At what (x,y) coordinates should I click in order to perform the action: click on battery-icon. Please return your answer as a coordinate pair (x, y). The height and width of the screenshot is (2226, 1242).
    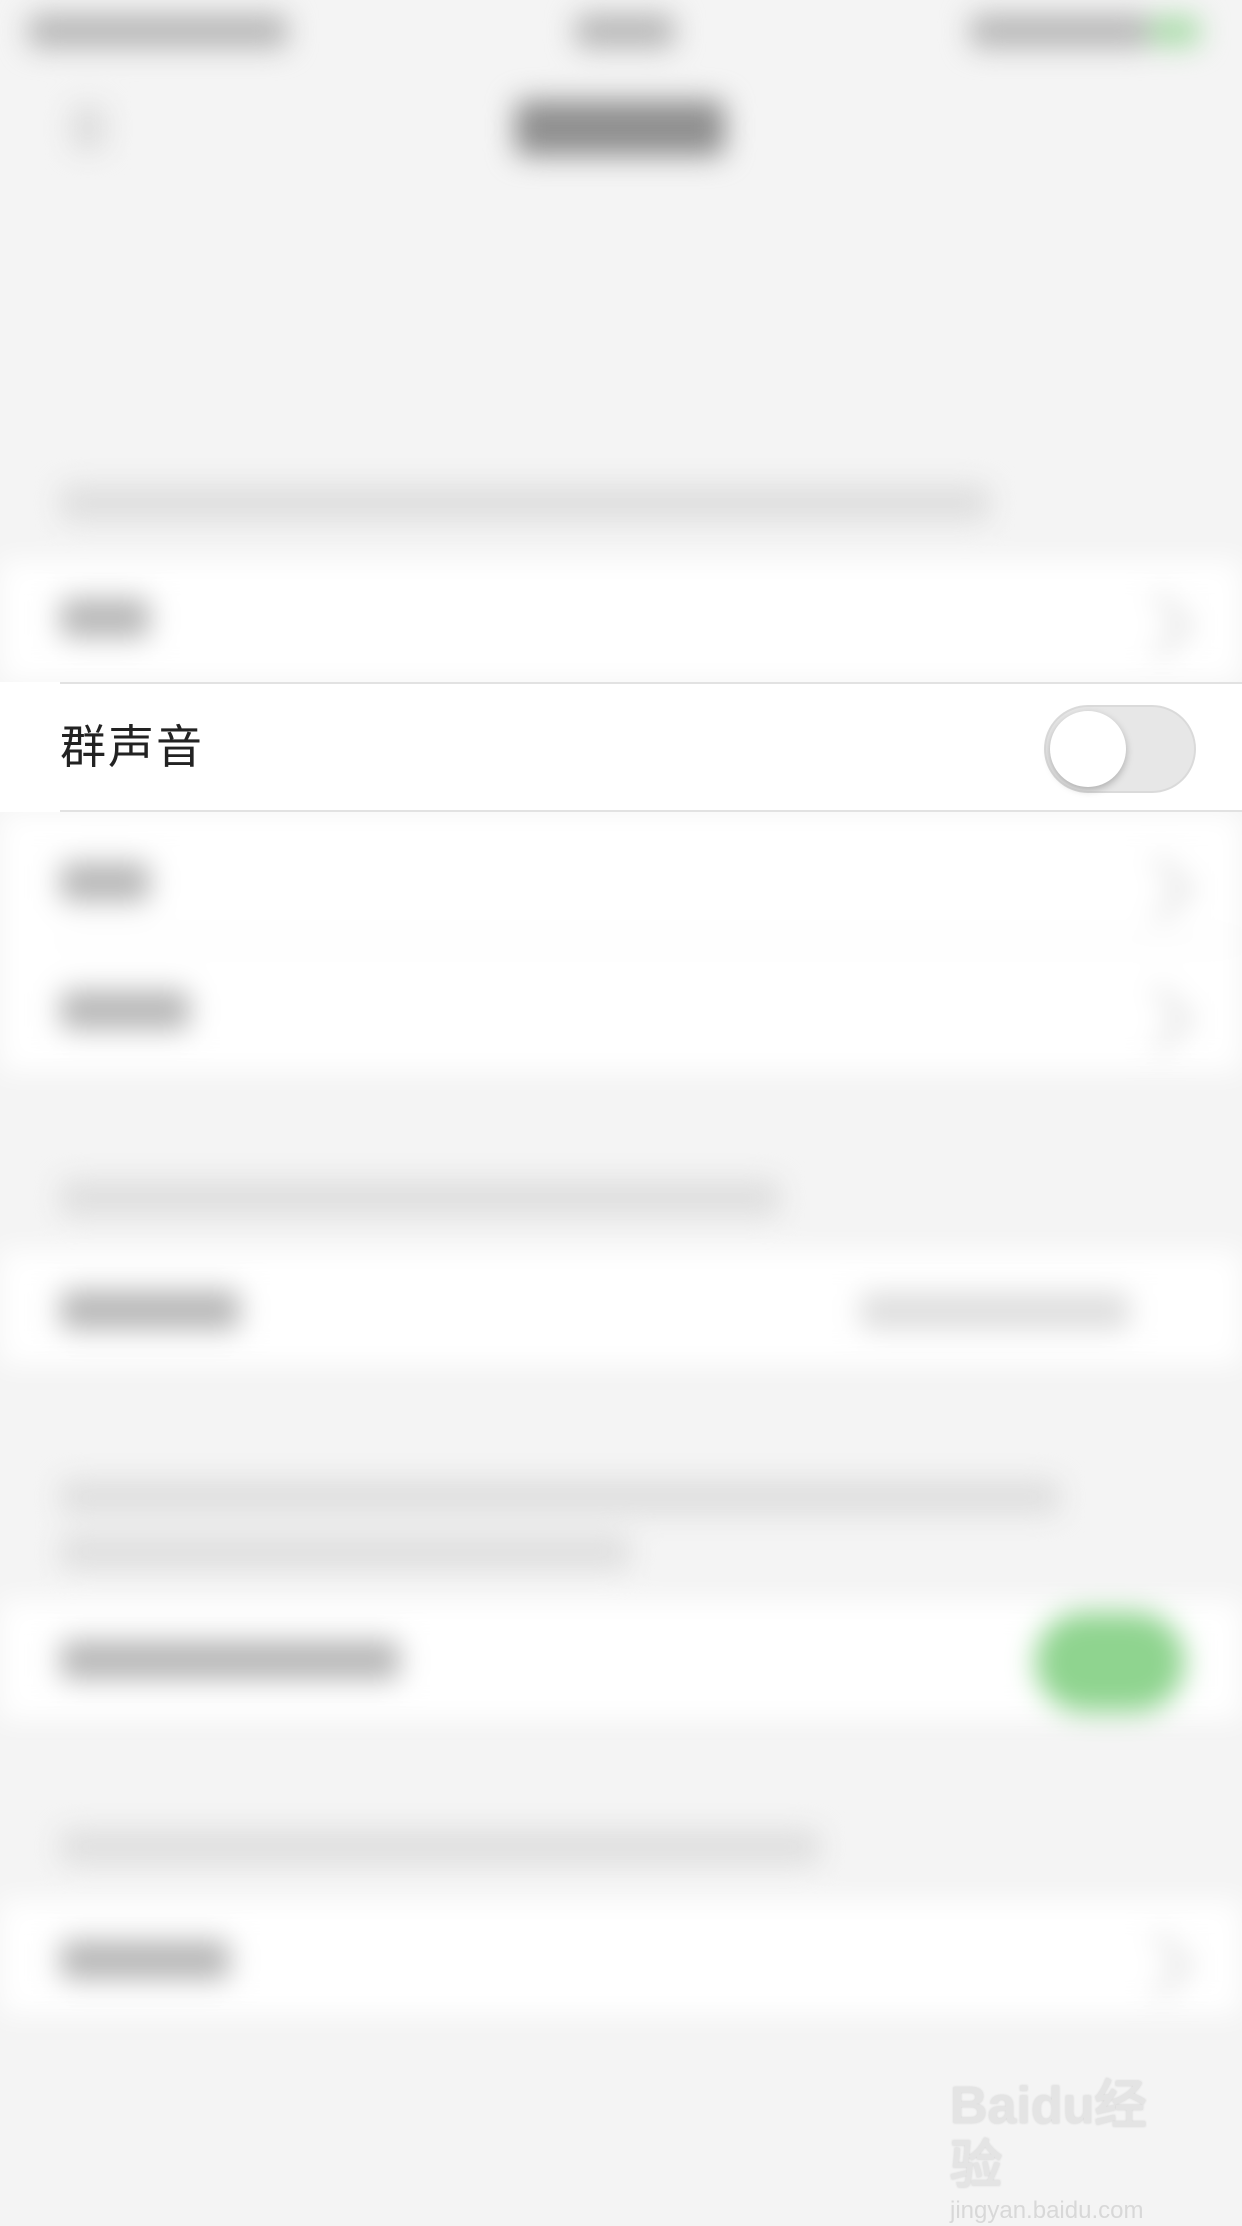
    Looking at the image, I should click on (1060, 31).